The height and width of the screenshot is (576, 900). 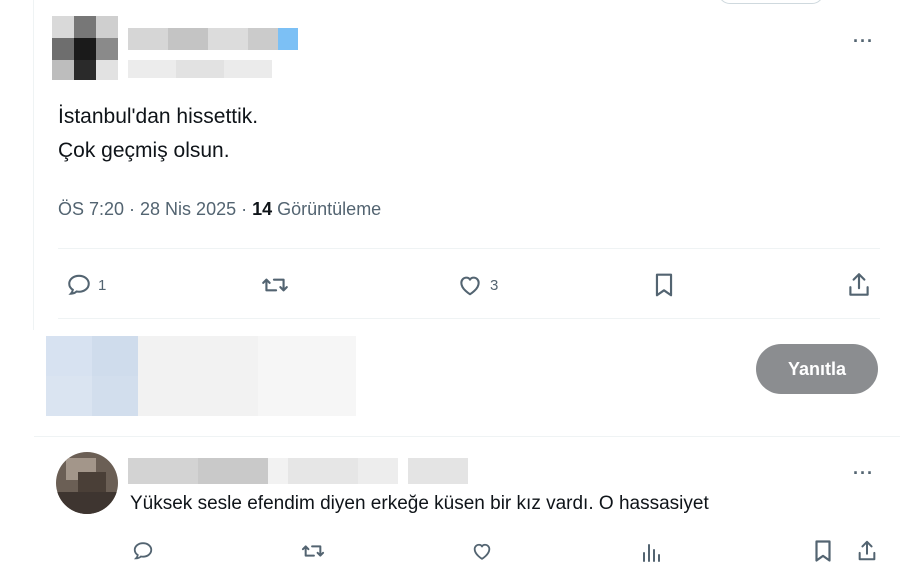 What do you see at coordinates (262, 209) in the screenshot?
I see `views-count: 14` at bounding box center [262, 209].